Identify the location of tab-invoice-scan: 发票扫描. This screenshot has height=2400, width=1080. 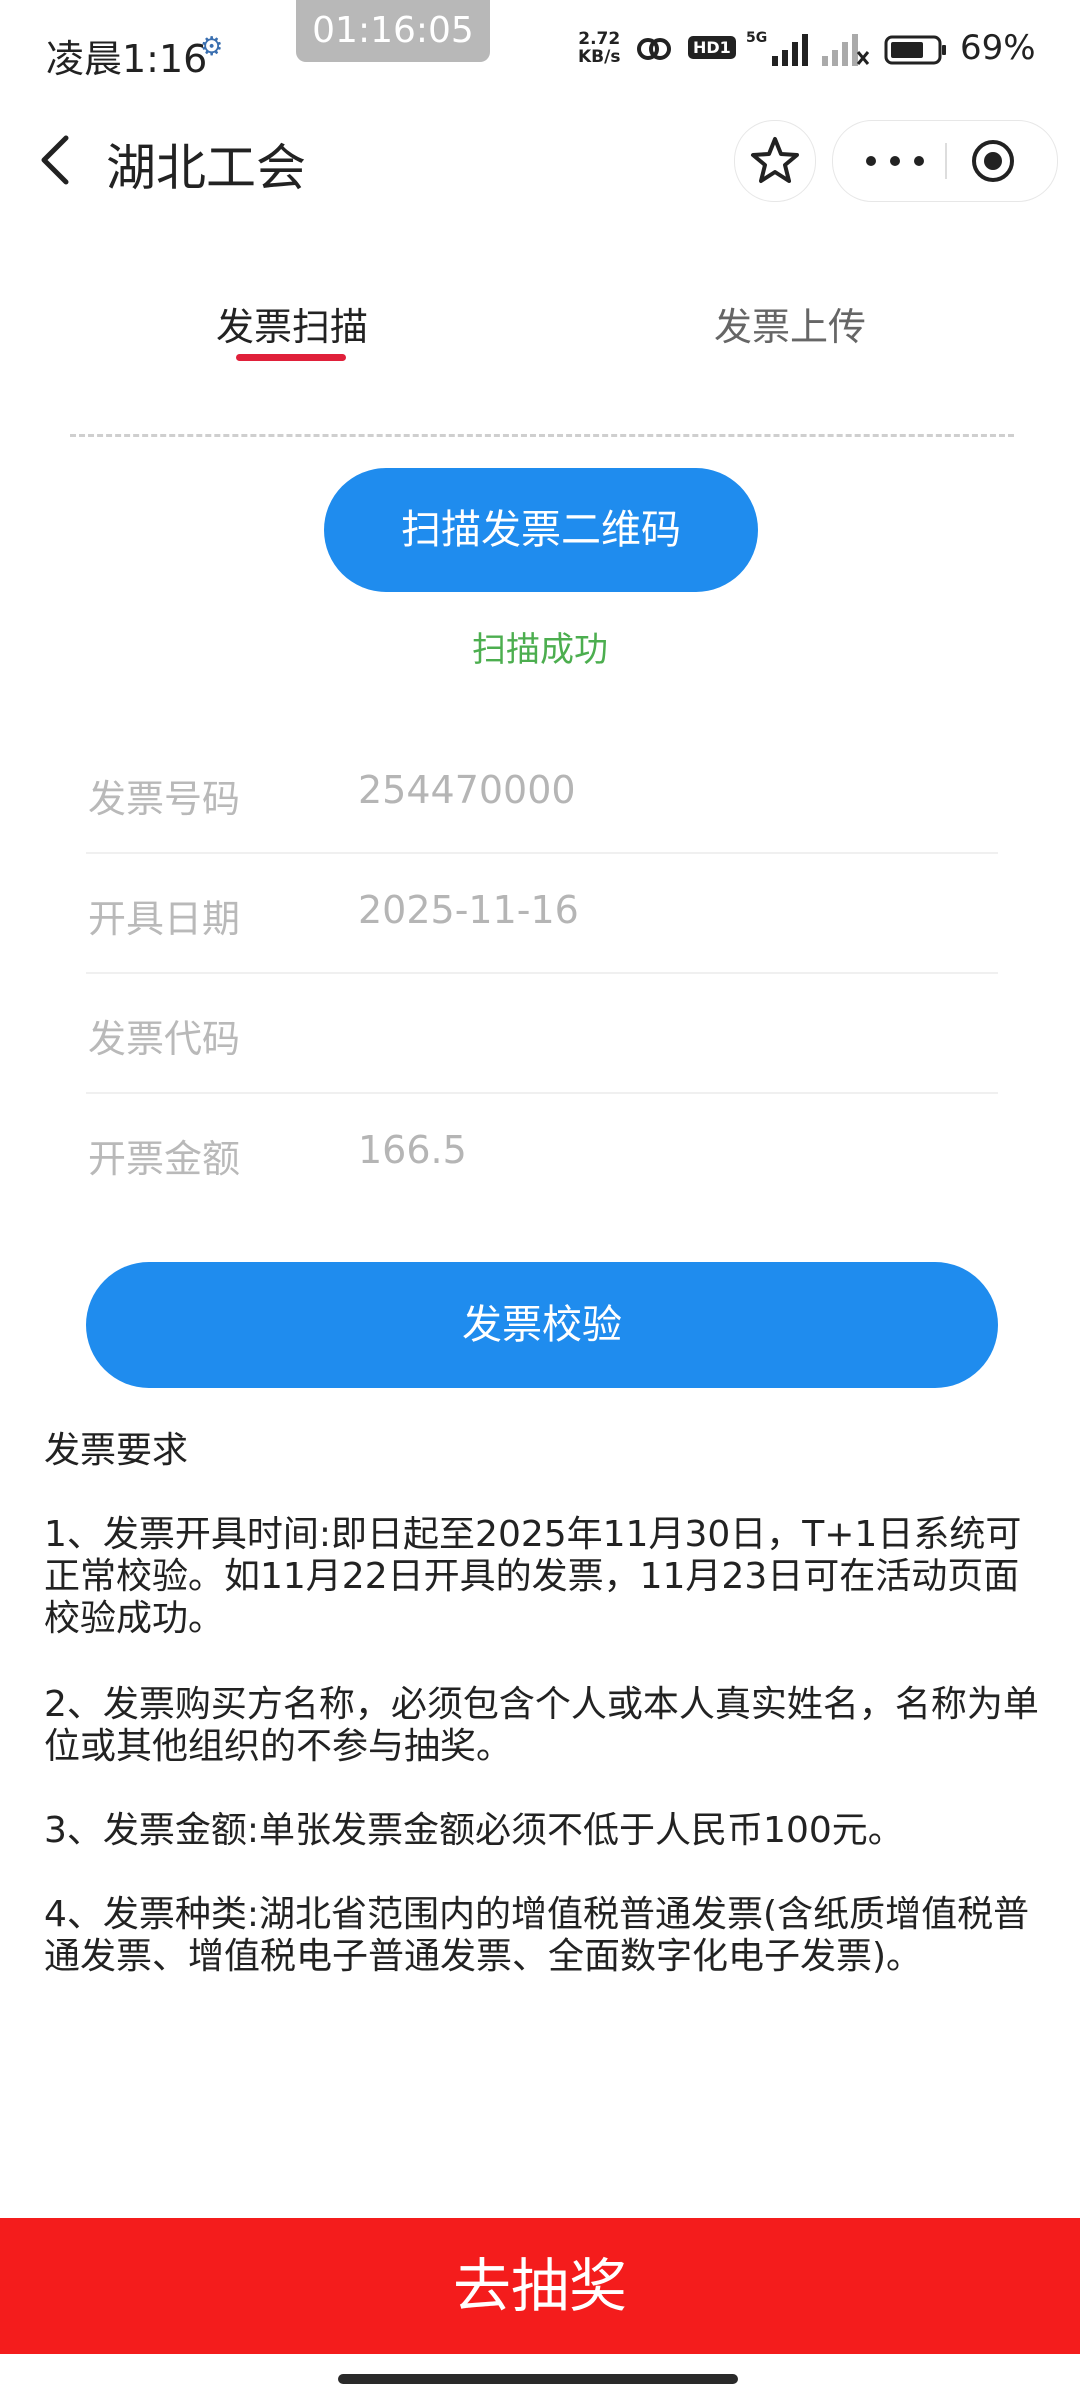
(292, 323).